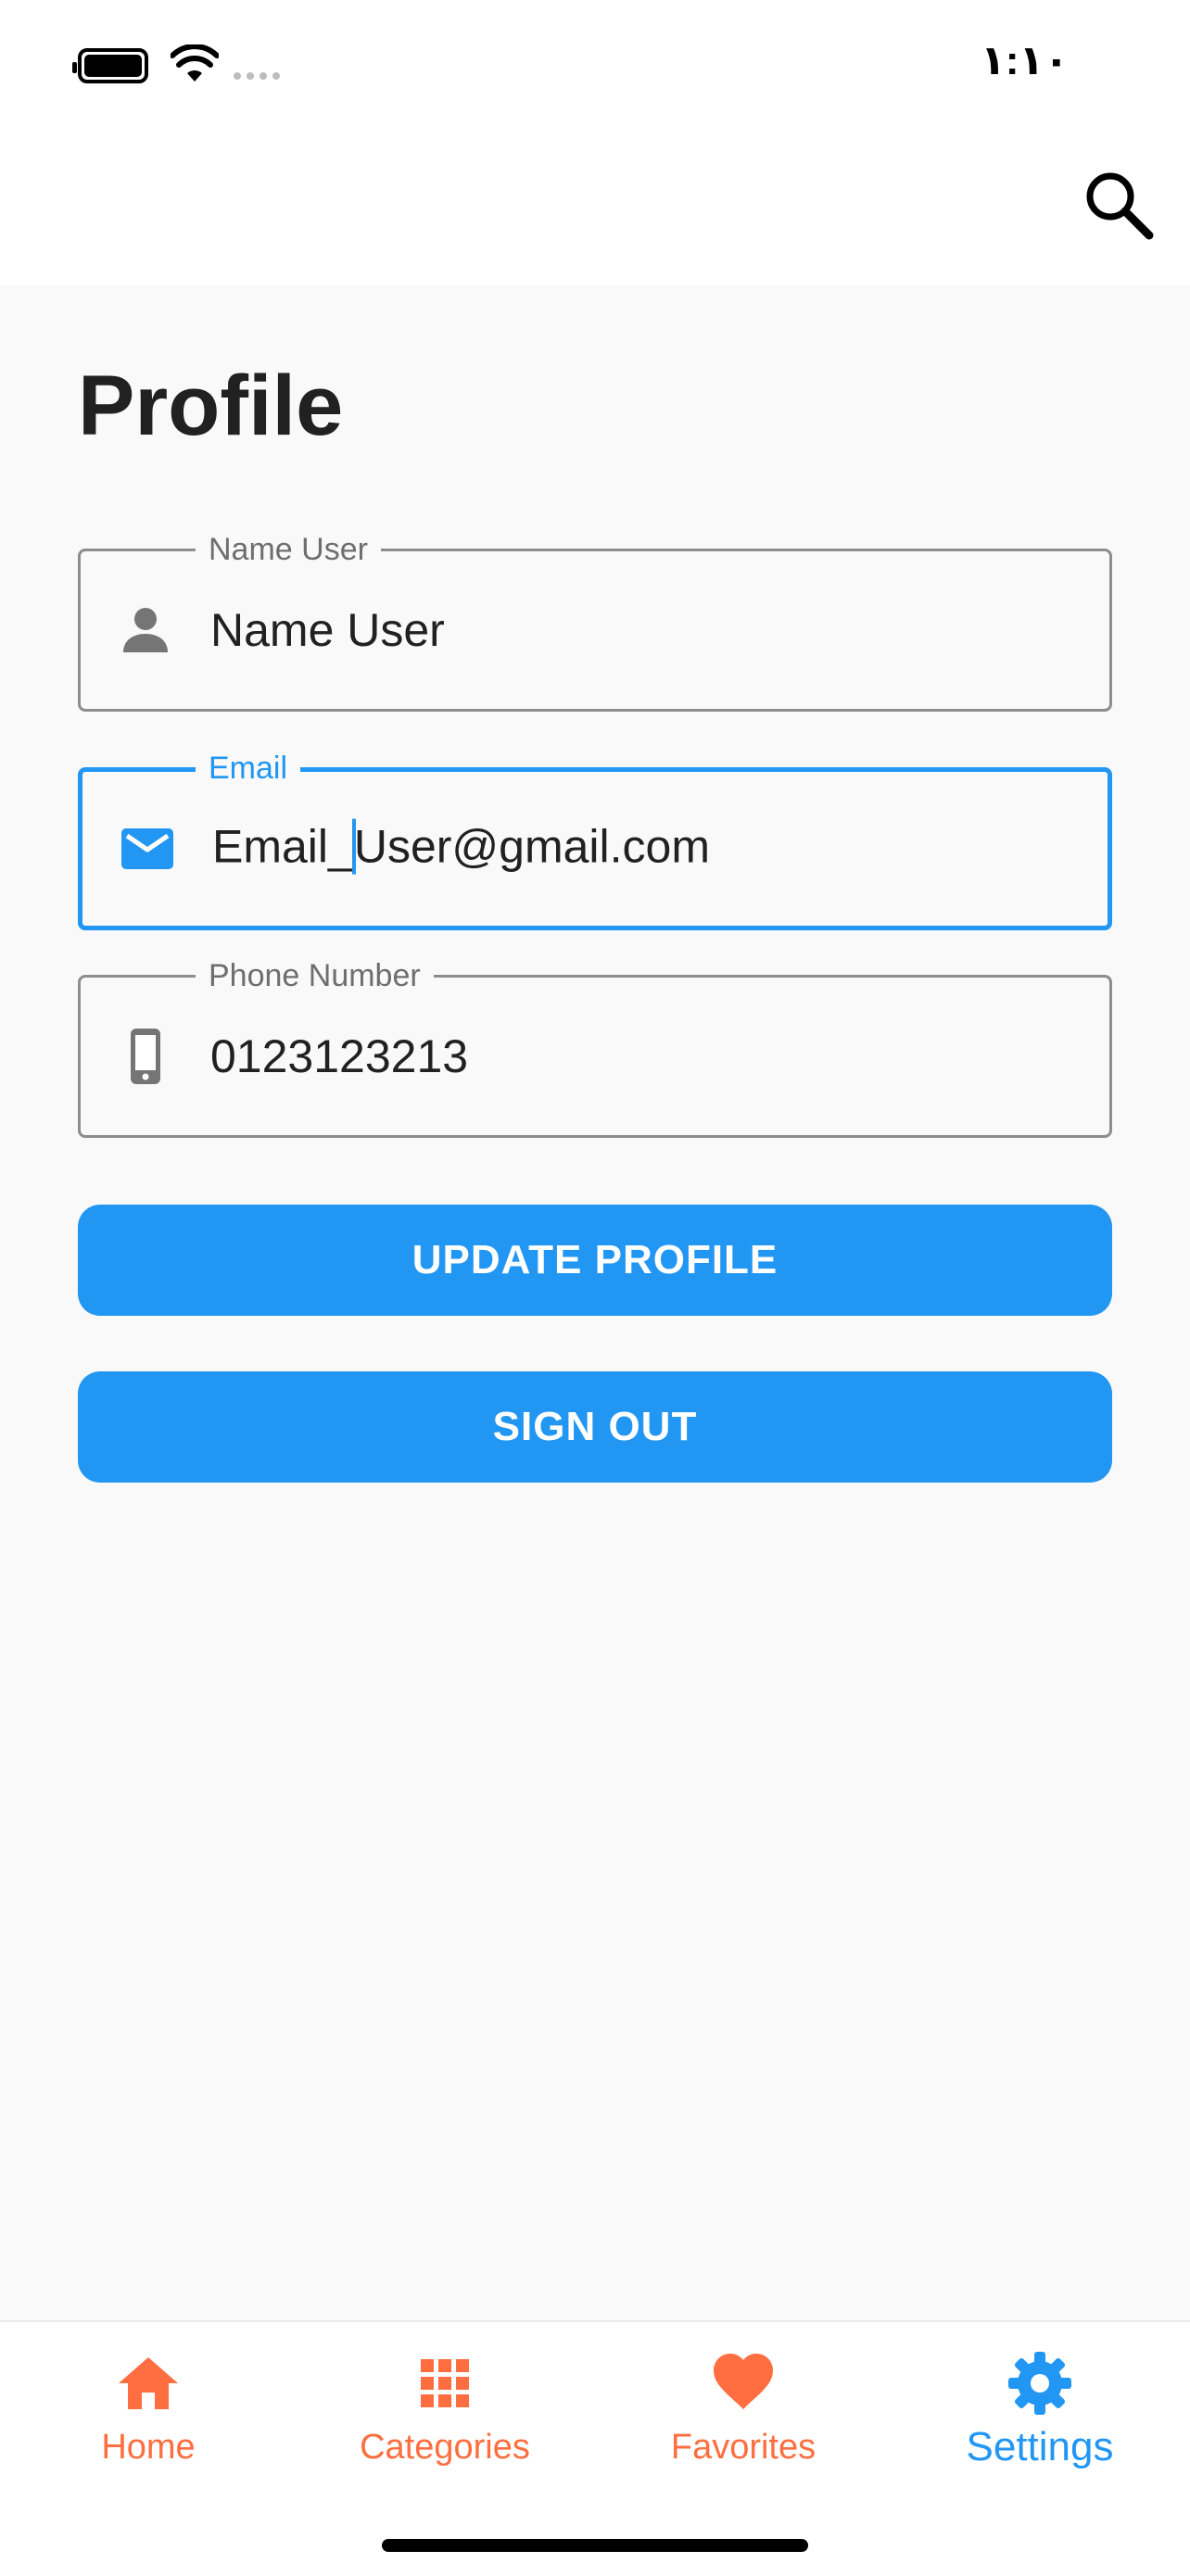  Describe the element at coordinates (248, 769) in the screenshot. I see `email-field-label: Email` at that location.